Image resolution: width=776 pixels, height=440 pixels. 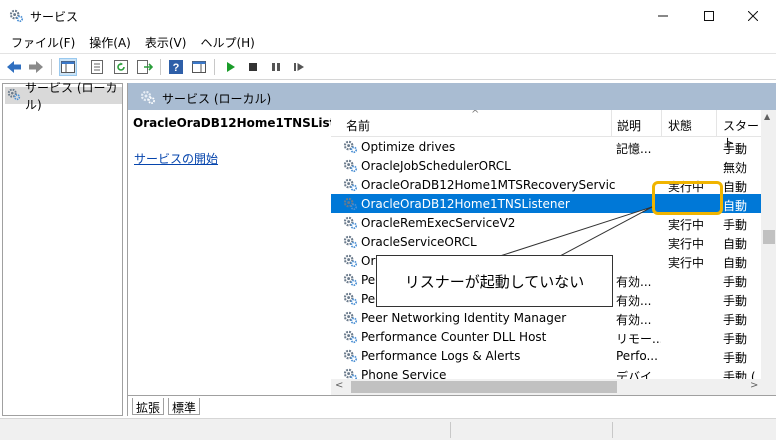 I want to click on horizontal-scroll-thumb, so click(x=484, y=387).